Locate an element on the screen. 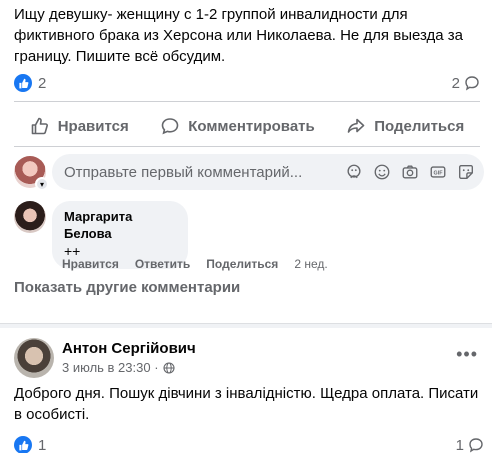  post-meta: 3 июль в 23:30 · is located at coordinates (118, 367).